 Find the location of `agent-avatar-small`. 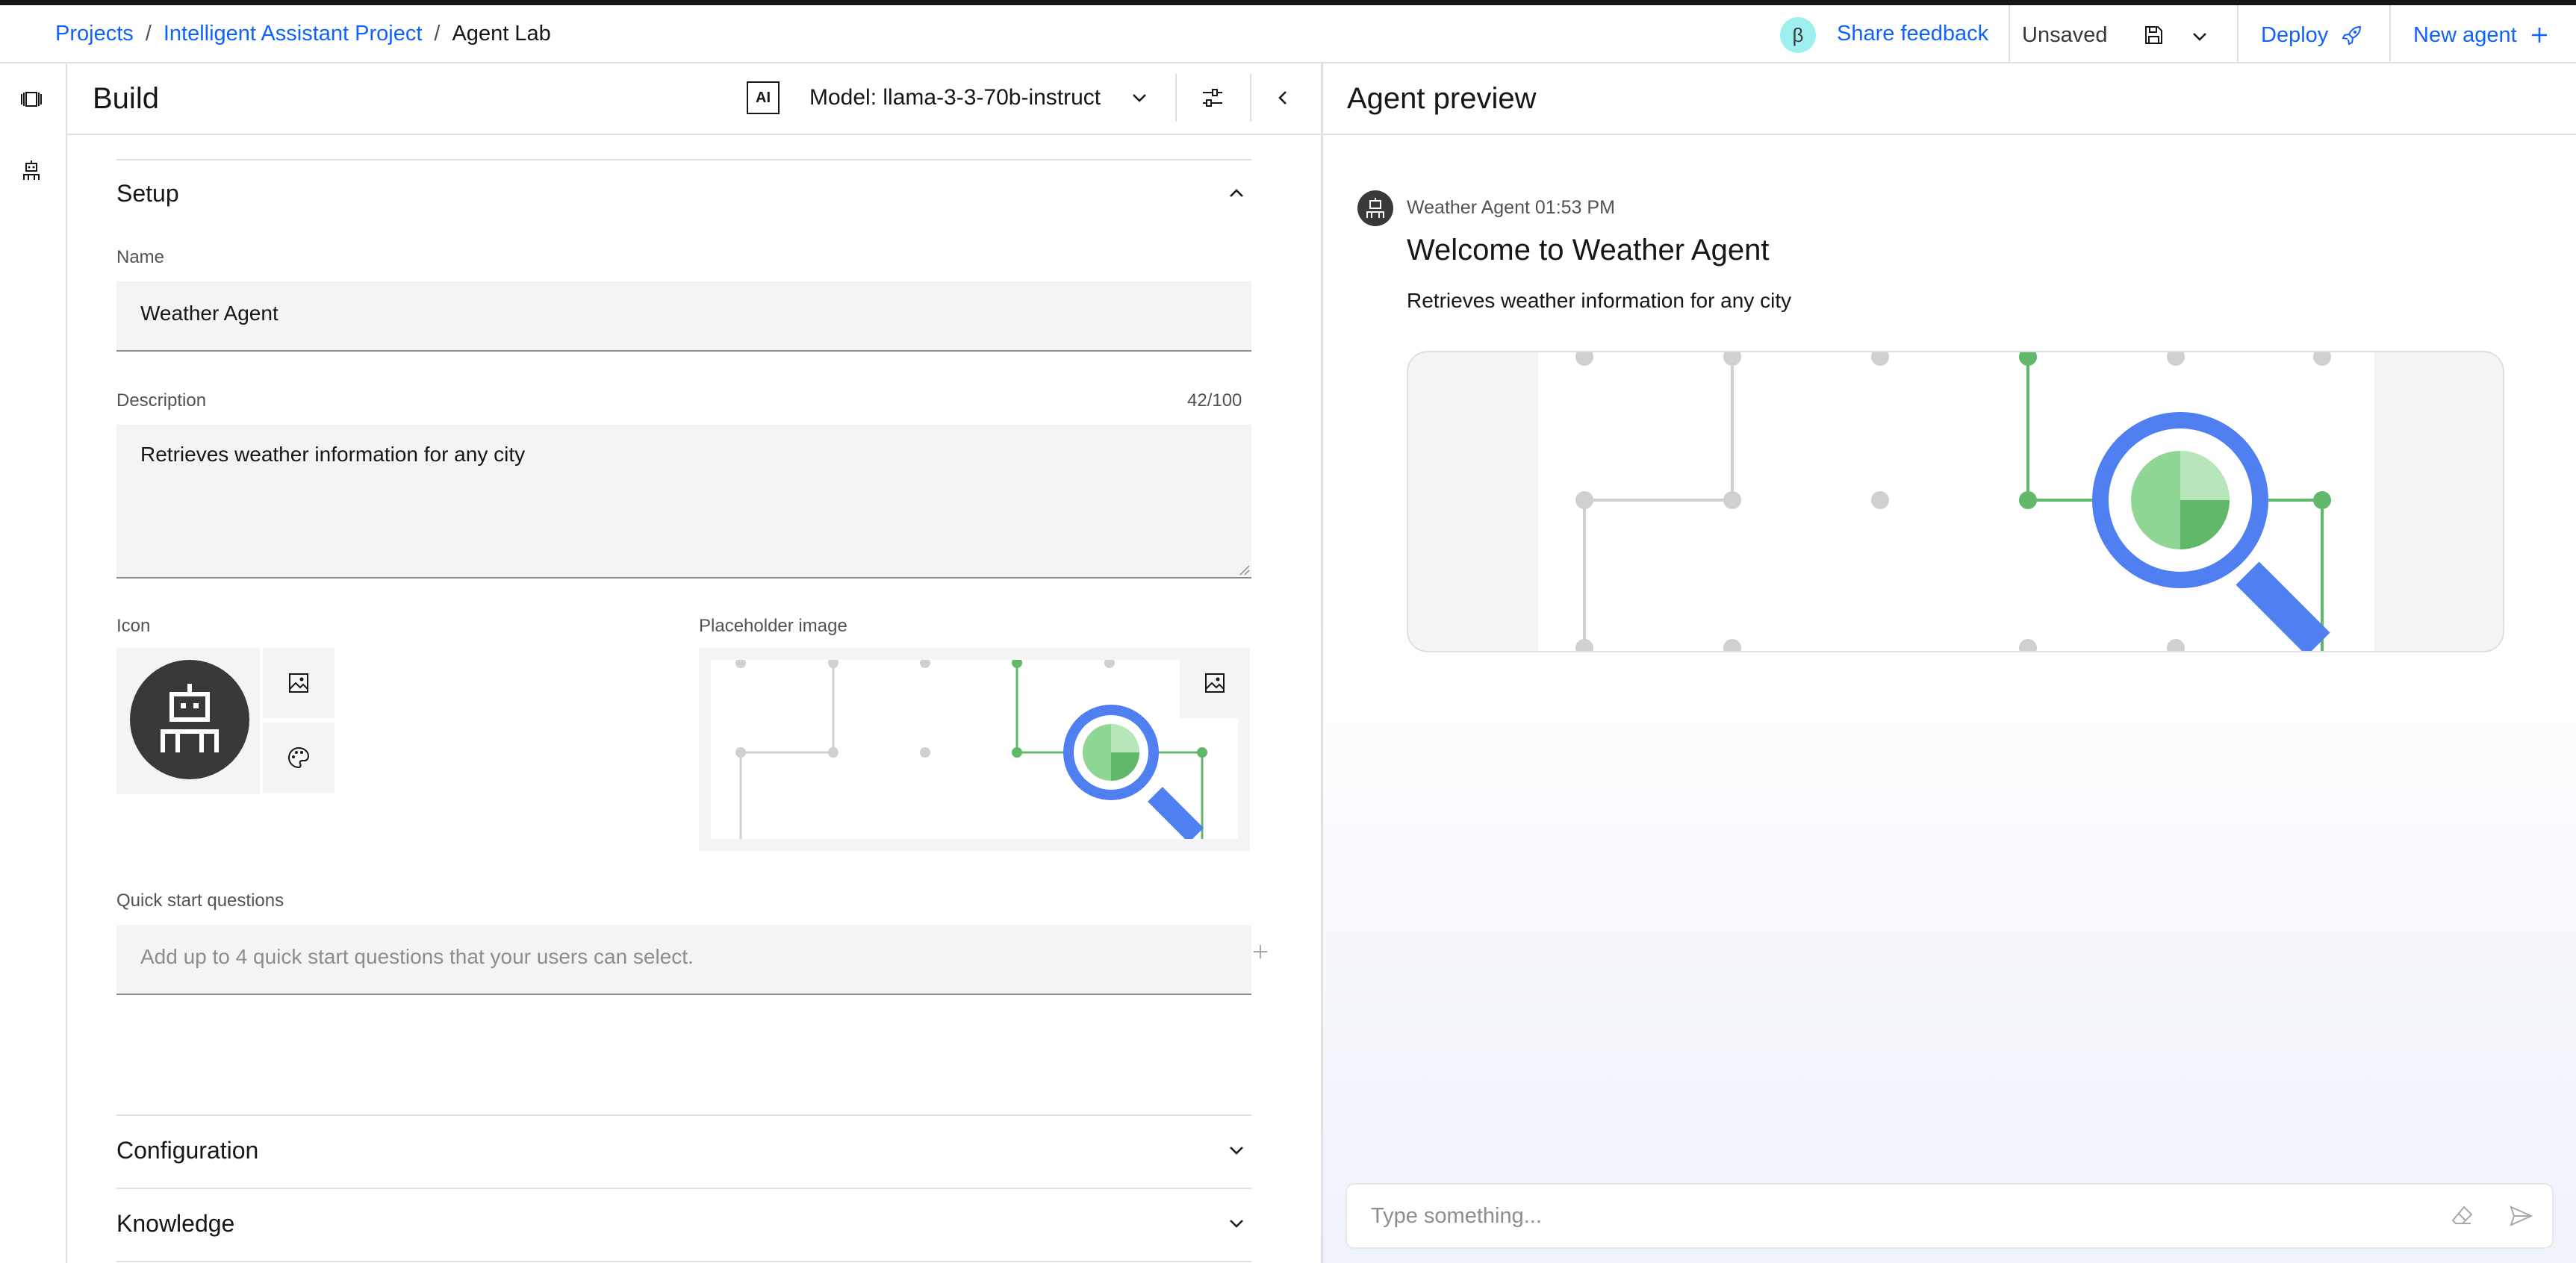

agent-avatar-small is located at coordinates (1375, 208).